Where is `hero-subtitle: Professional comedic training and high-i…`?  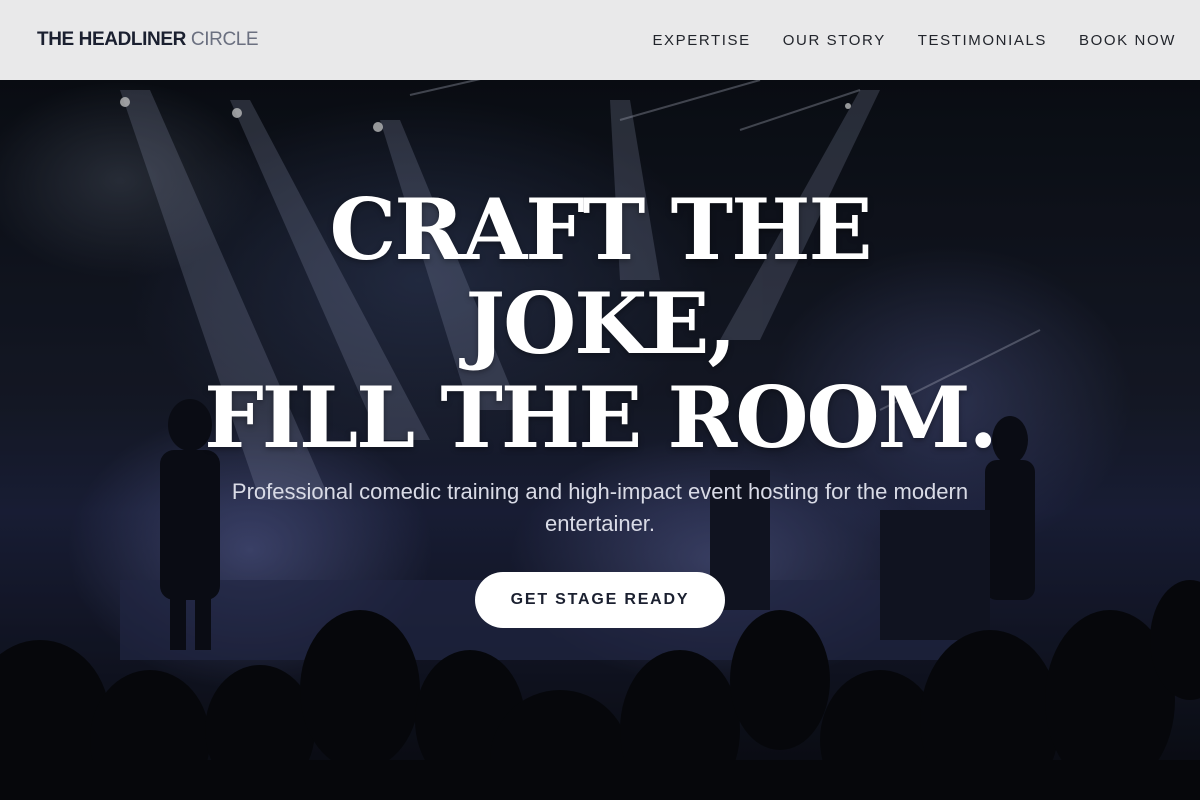
hero-subtitle: Professional comedic training and high-i… is located at coordinates (600, 507).